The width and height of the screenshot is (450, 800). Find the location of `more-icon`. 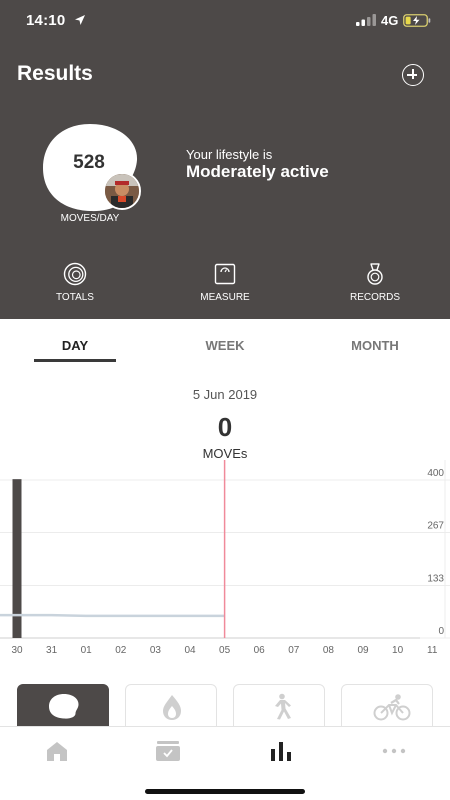

more-icon is located at coordinates (394, 751).